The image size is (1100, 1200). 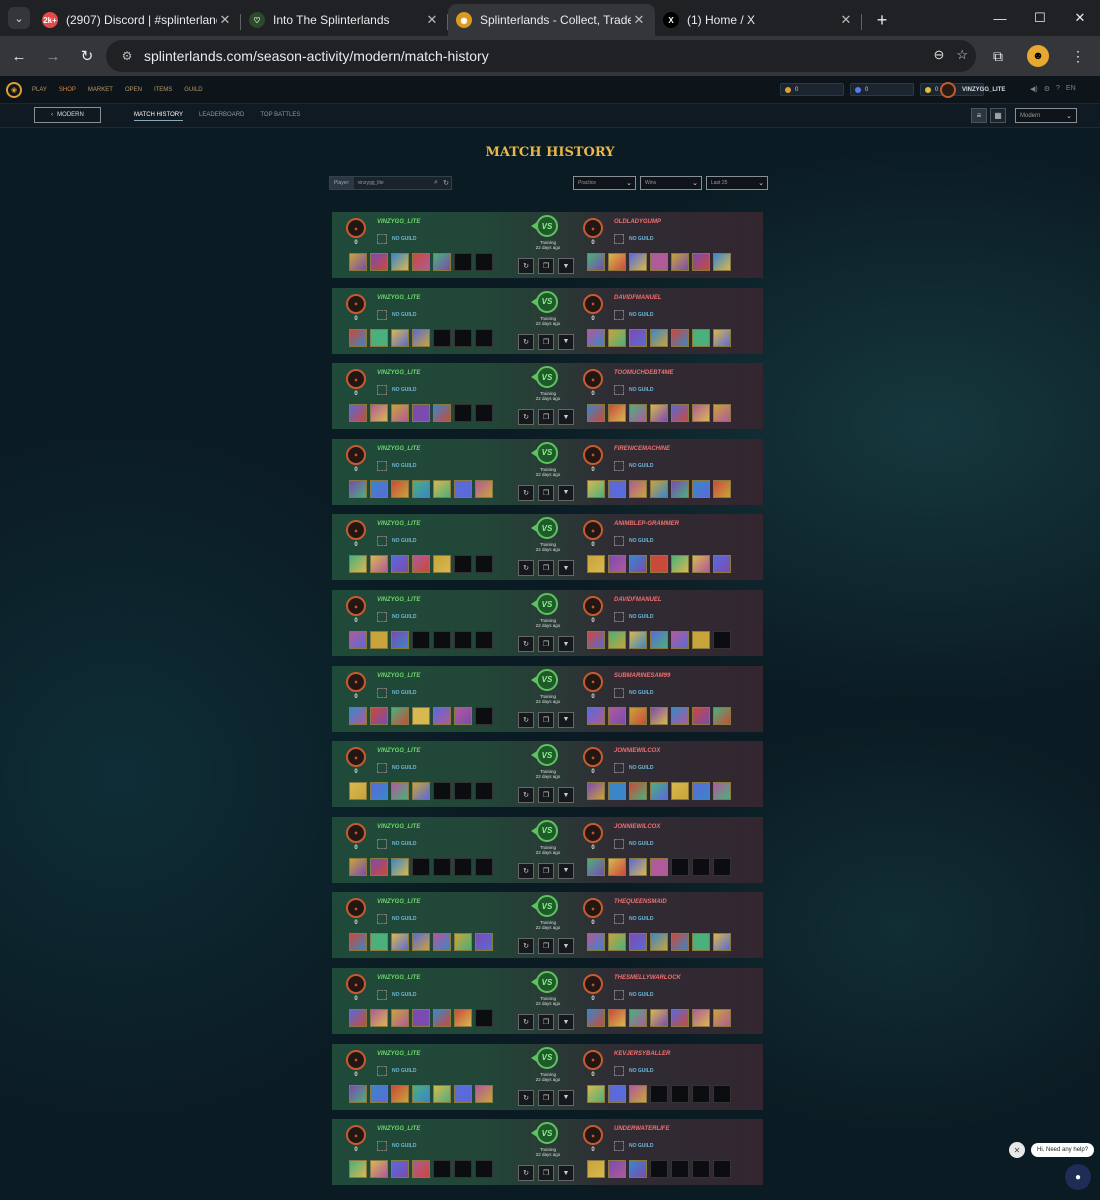 What do you see at coordinates (644, 373) in the screenshot?
I see `opponent-name: TOOMUCHDEBT4ME` at bounding box center [644, 373].